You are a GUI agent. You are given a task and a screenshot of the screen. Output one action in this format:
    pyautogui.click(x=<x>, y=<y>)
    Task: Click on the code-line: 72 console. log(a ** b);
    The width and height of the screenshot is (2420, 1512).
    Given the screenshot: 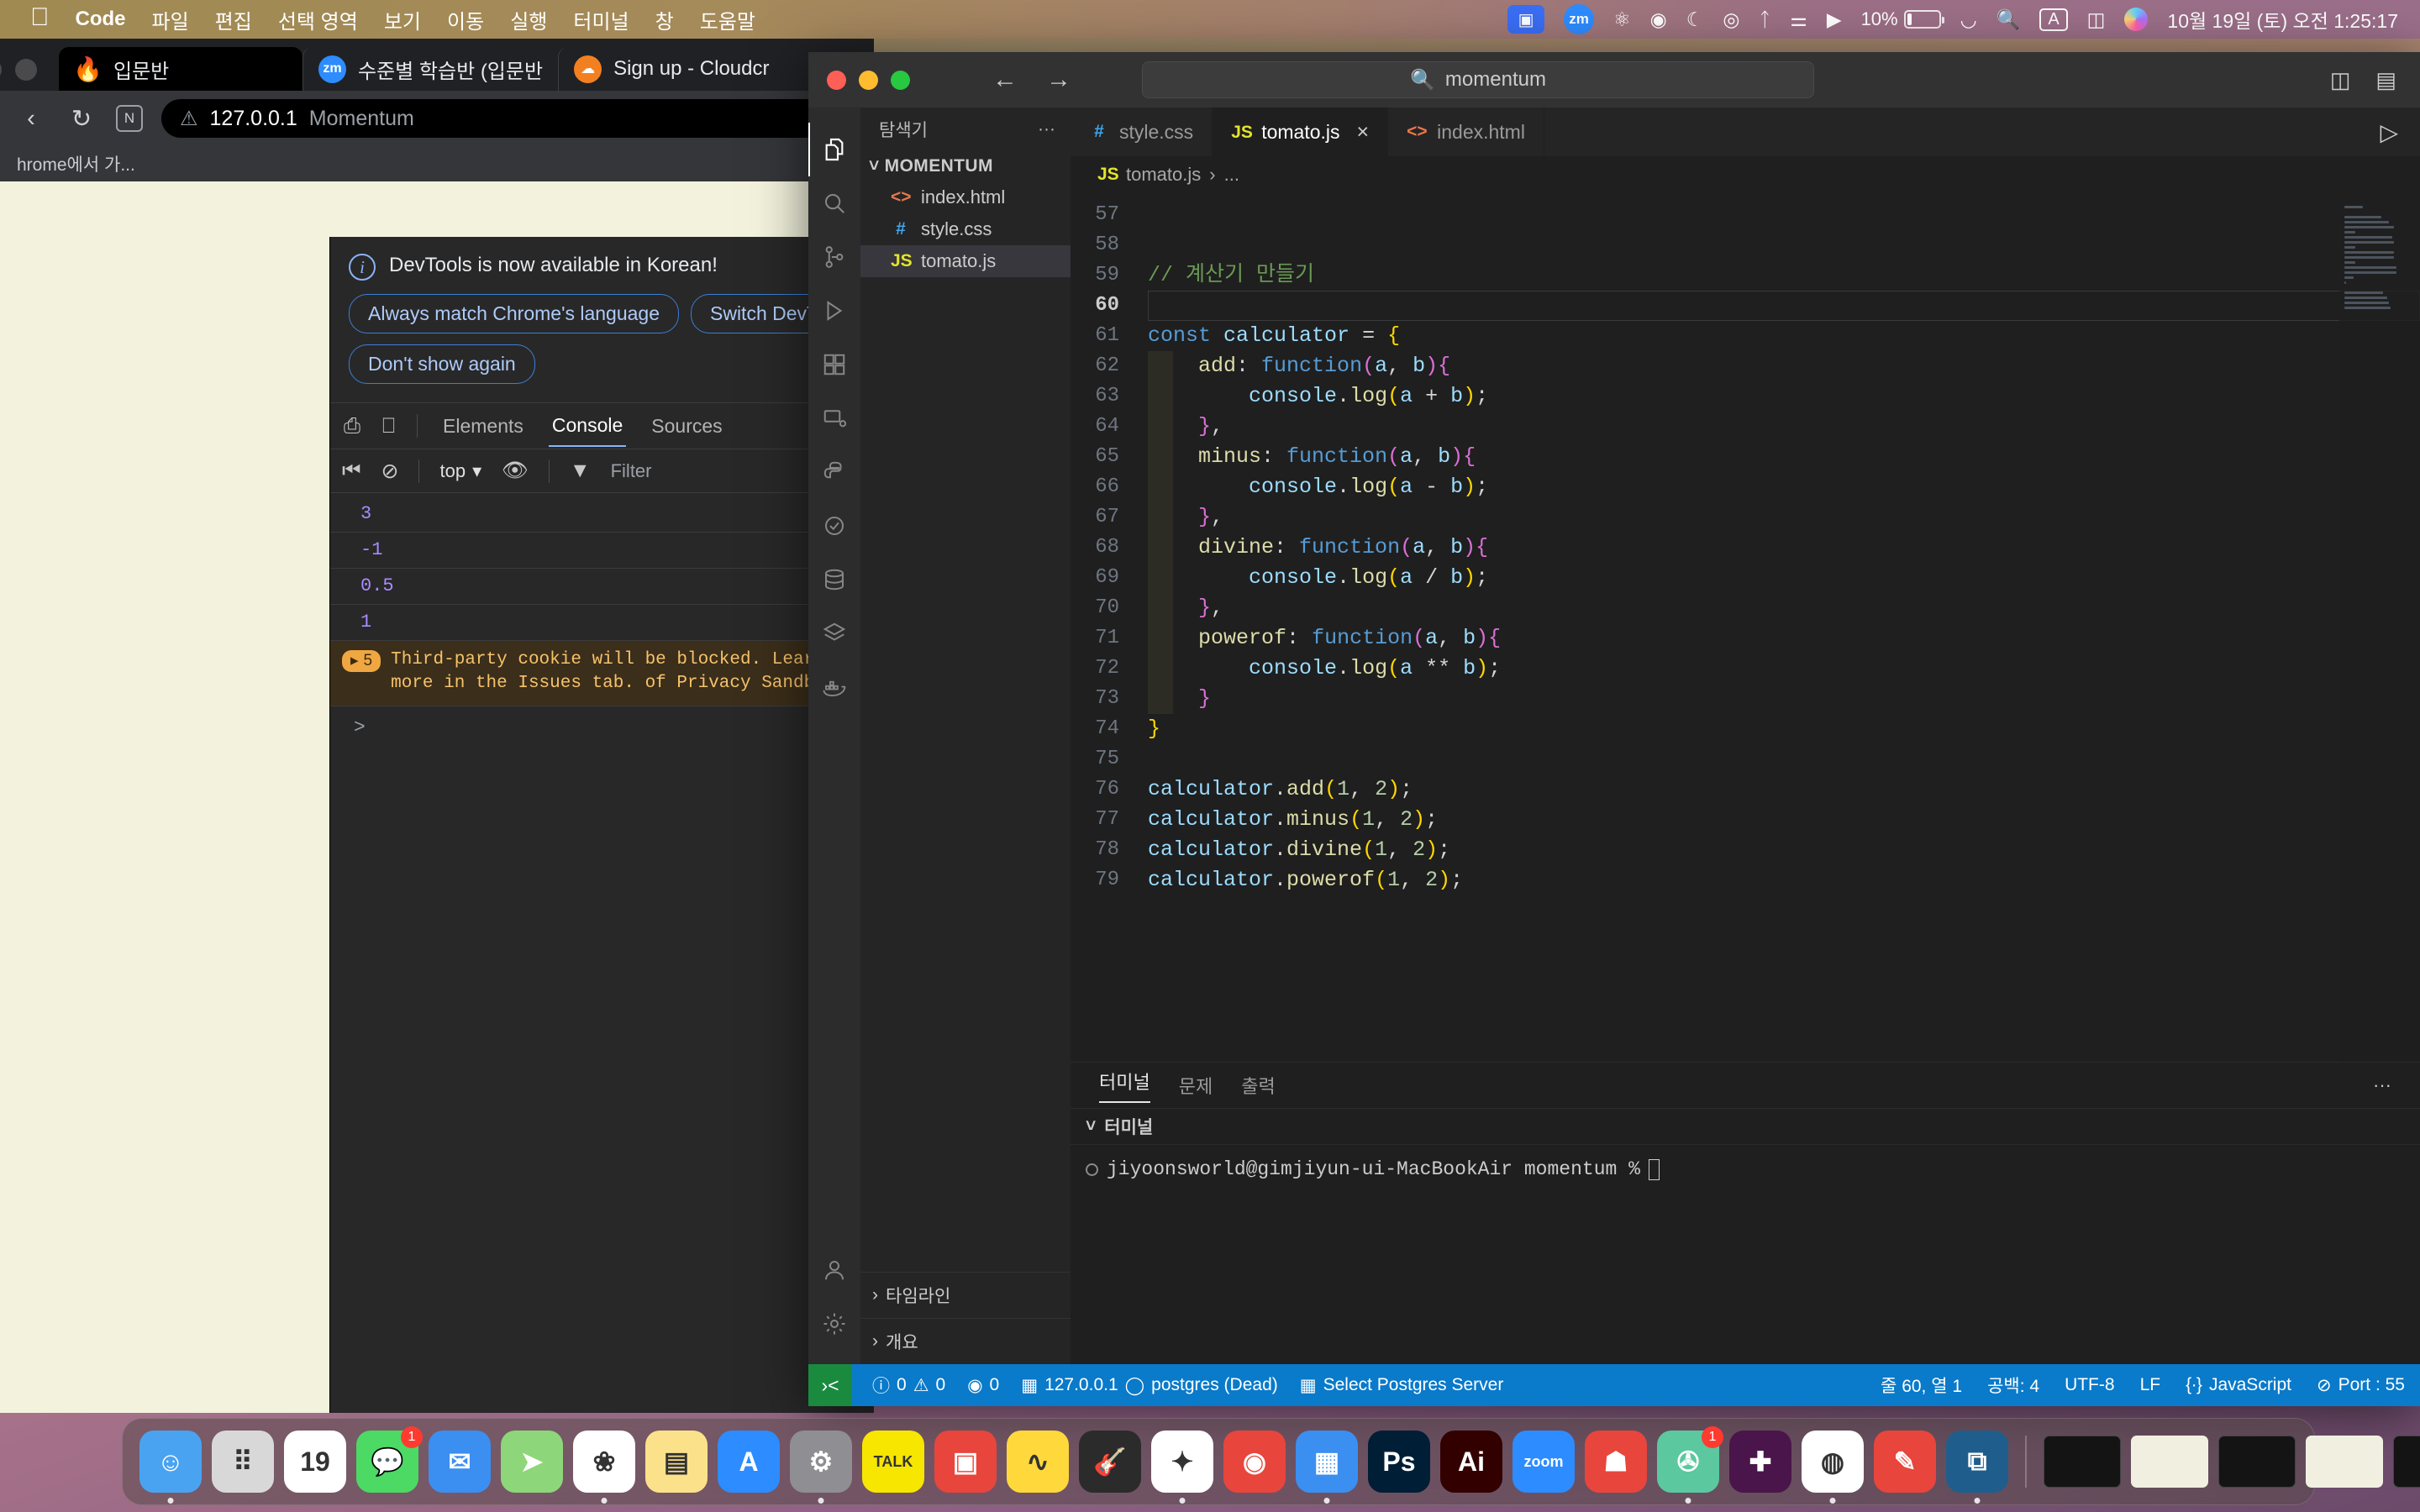 What is the action you would take?
    pyautogui.click(x=1745, y=669)
    